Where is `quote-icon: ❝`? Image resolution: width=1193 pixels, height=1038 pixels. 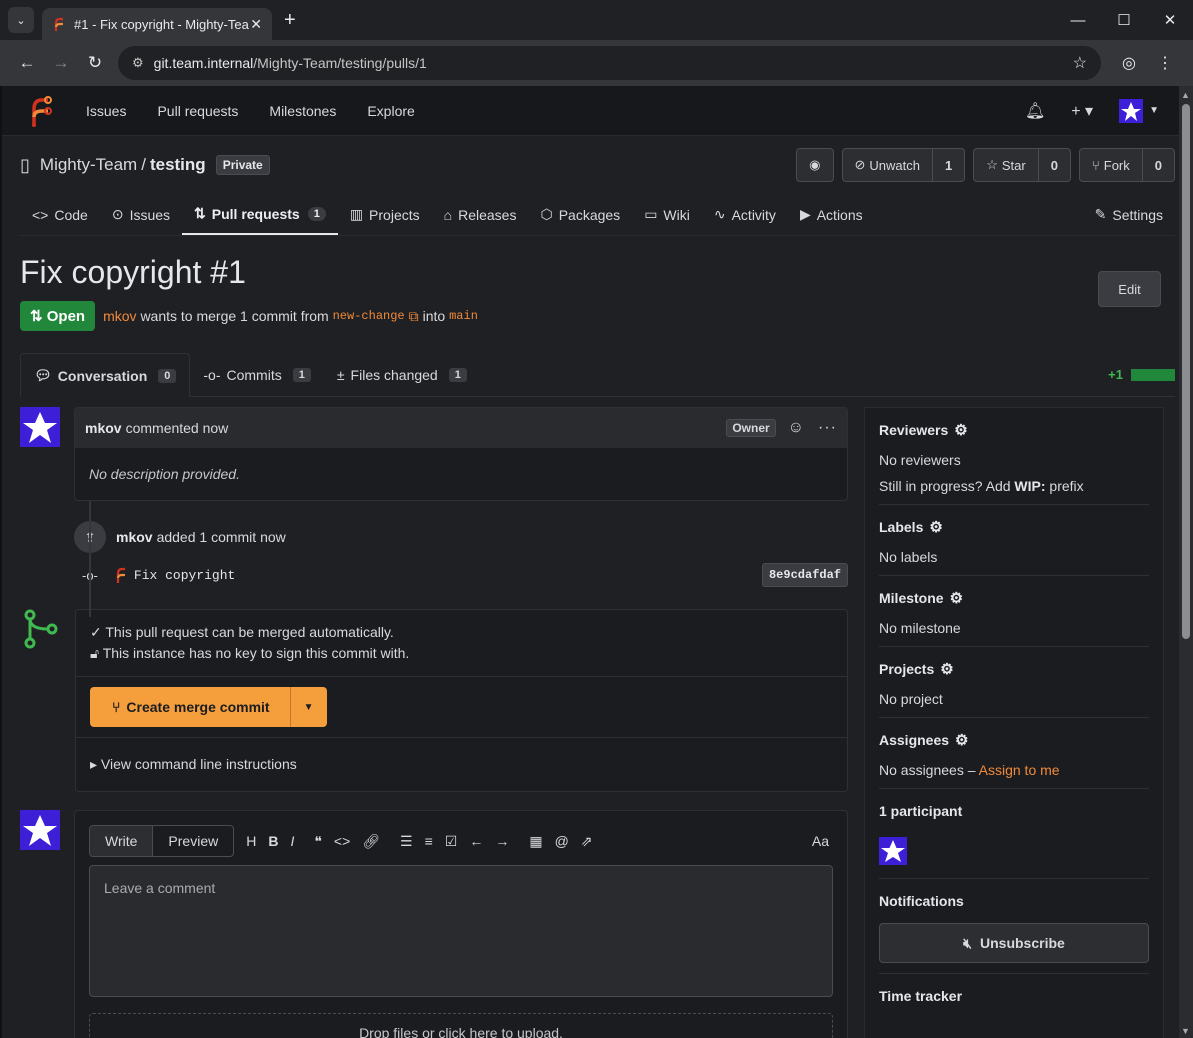
quote-icon: ❝ is located at coordinates (318, 841).